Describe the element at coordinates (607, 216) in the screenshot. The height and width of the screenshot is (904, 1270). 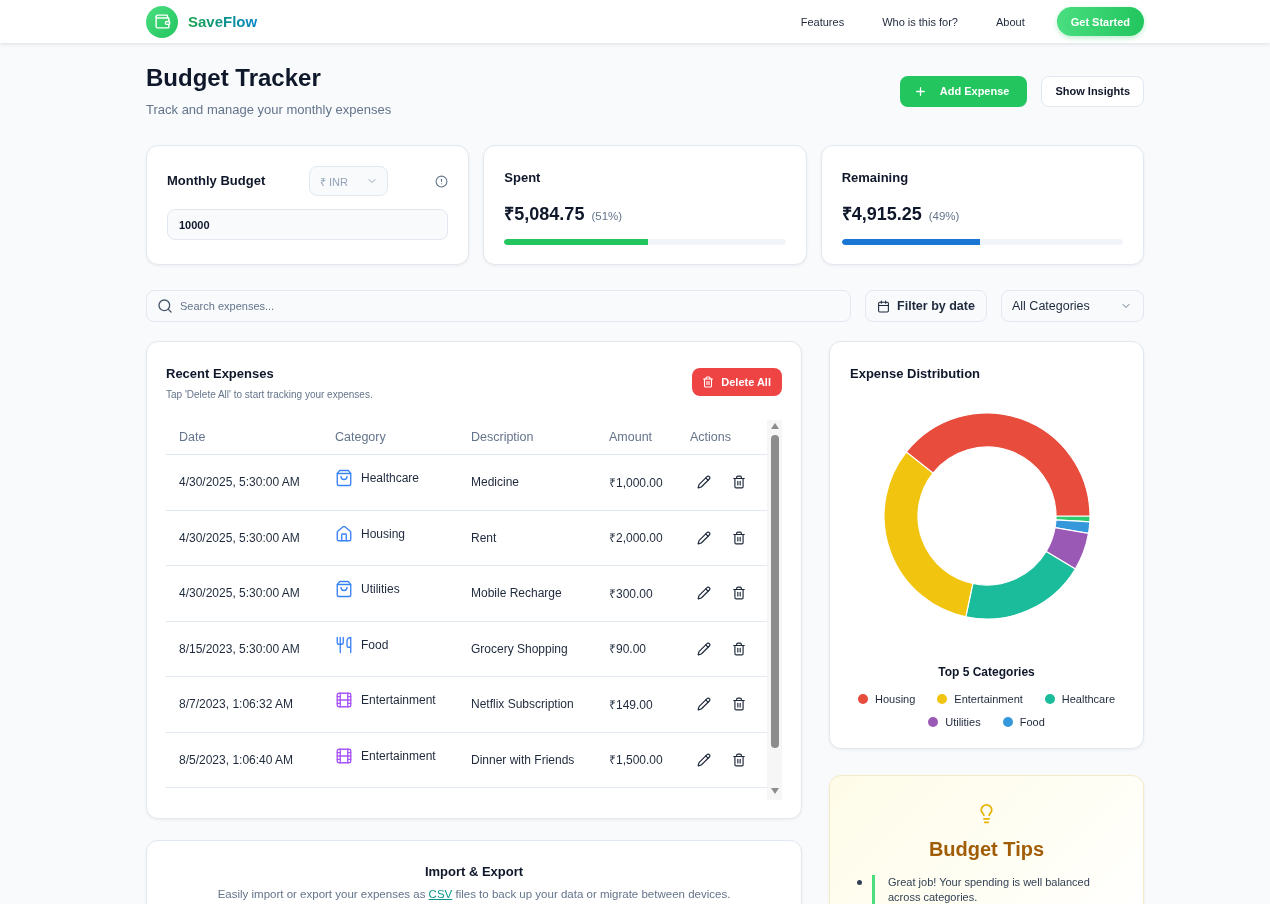
I see `stat-percent: (51%)` at that location.